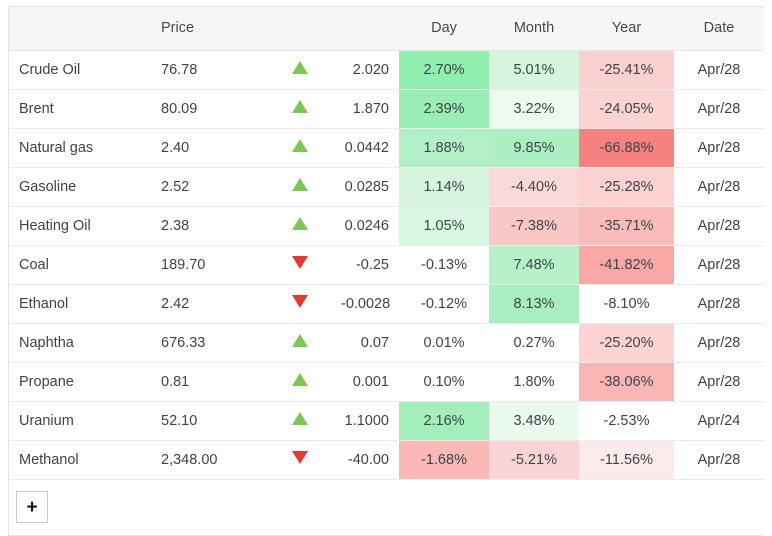 The width and height of the screenshot is (772, 536). I want to click on cell-day-change: 1.14%, so click(444, 187).